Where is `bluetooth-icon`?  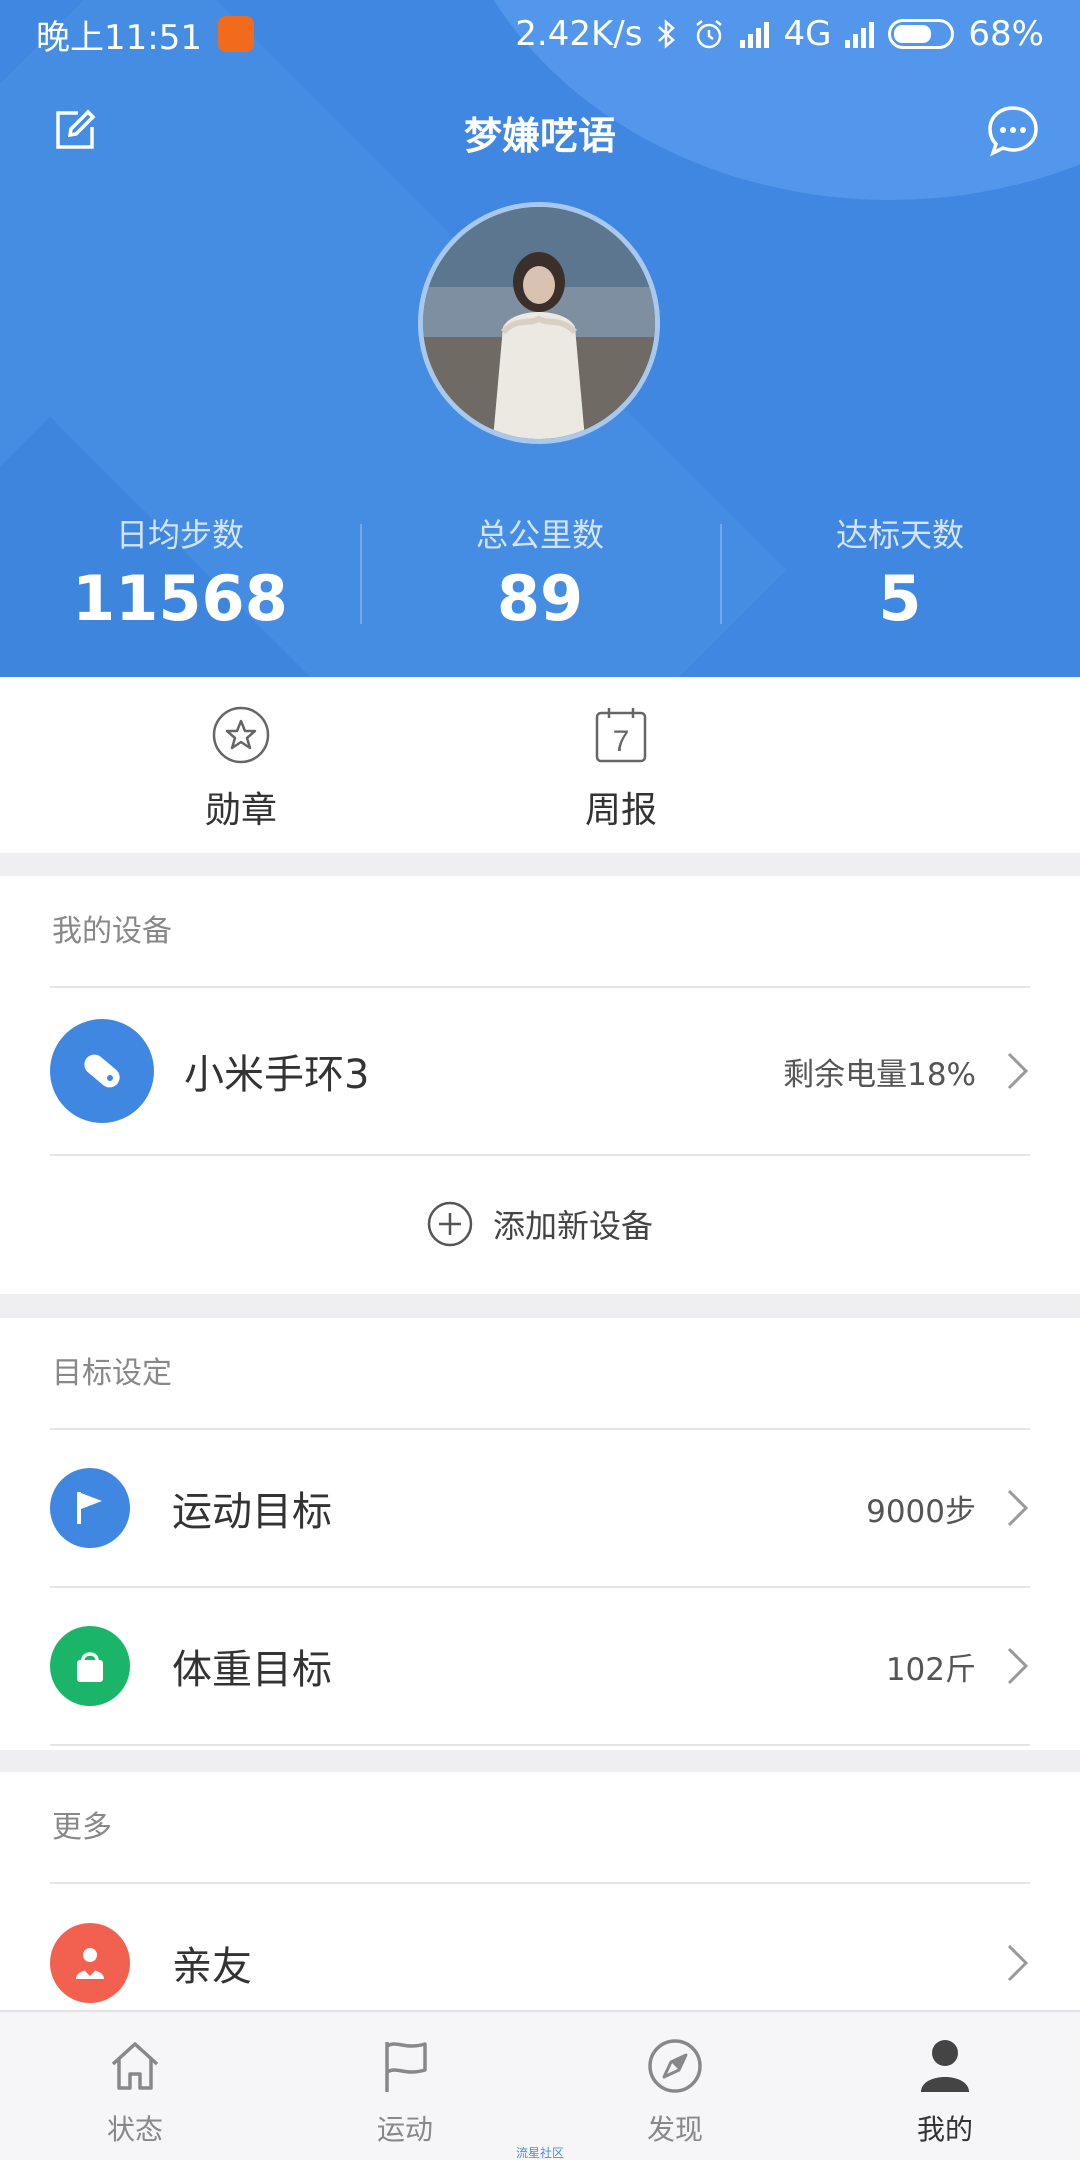 bluetooth-icon is located at coordinates (667, 34).